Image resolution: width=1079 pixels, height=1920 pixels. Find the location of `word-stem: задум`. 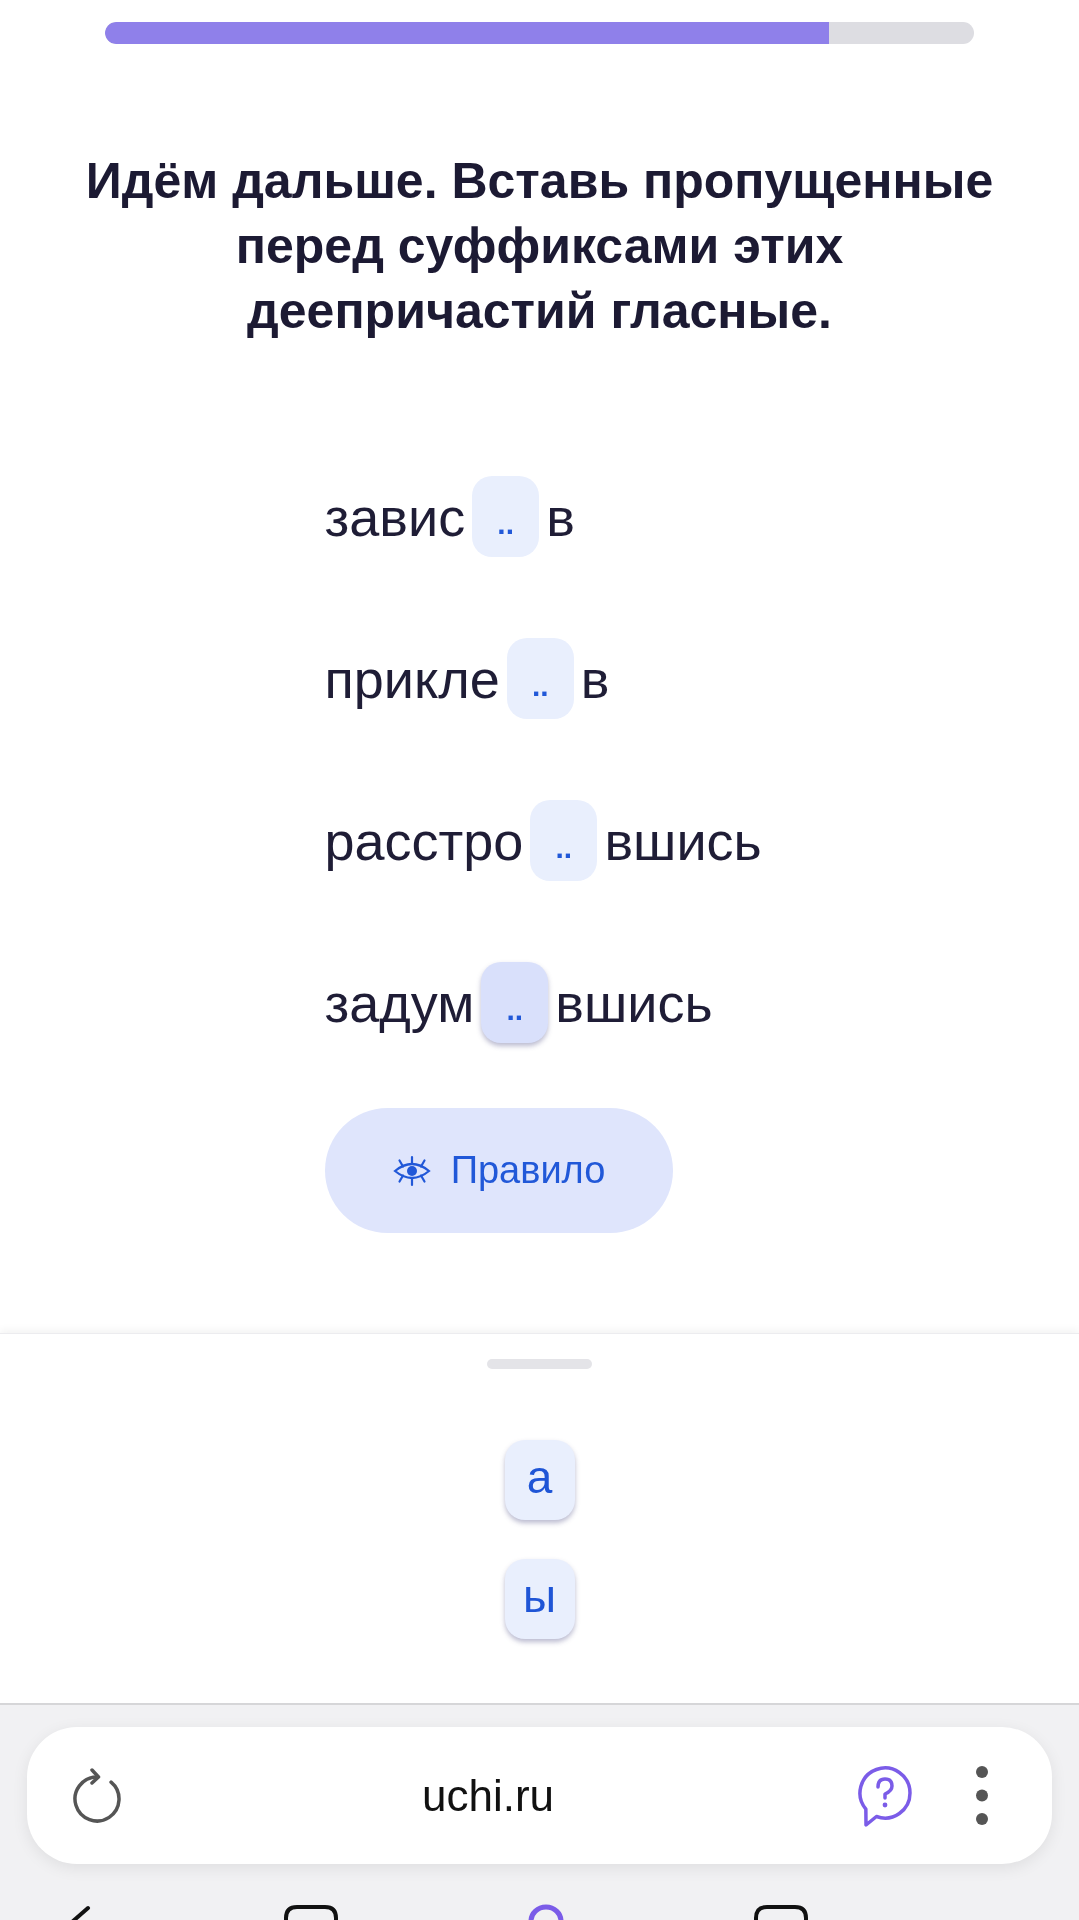

word-stem: задум is located at coordinates (399, 1003).